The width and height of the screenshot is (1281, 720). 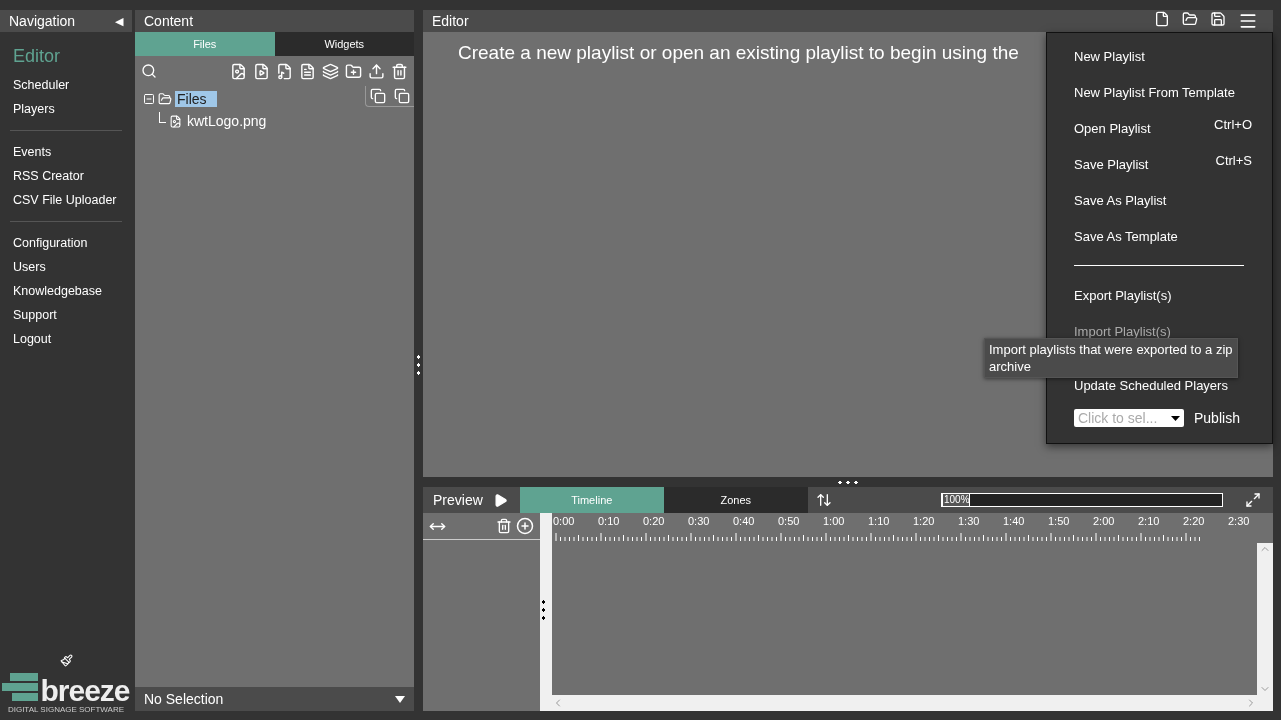 What do you see at coordinates (450, 21) in the screenshot?
I see `panel-title: Editor` at bounding box center [450, 21].